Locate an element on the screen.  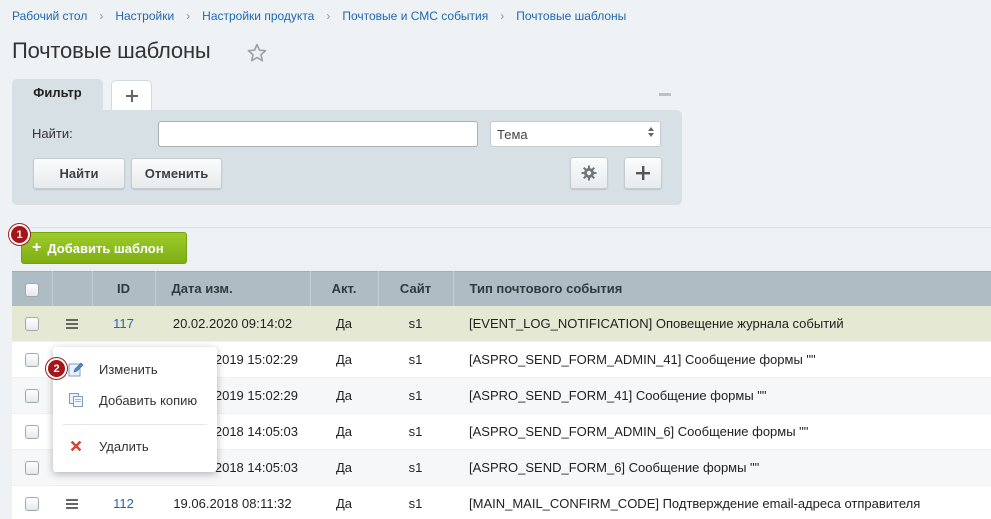
add-template-button: + Добавить шаблон is located at coordinates (104, 248).